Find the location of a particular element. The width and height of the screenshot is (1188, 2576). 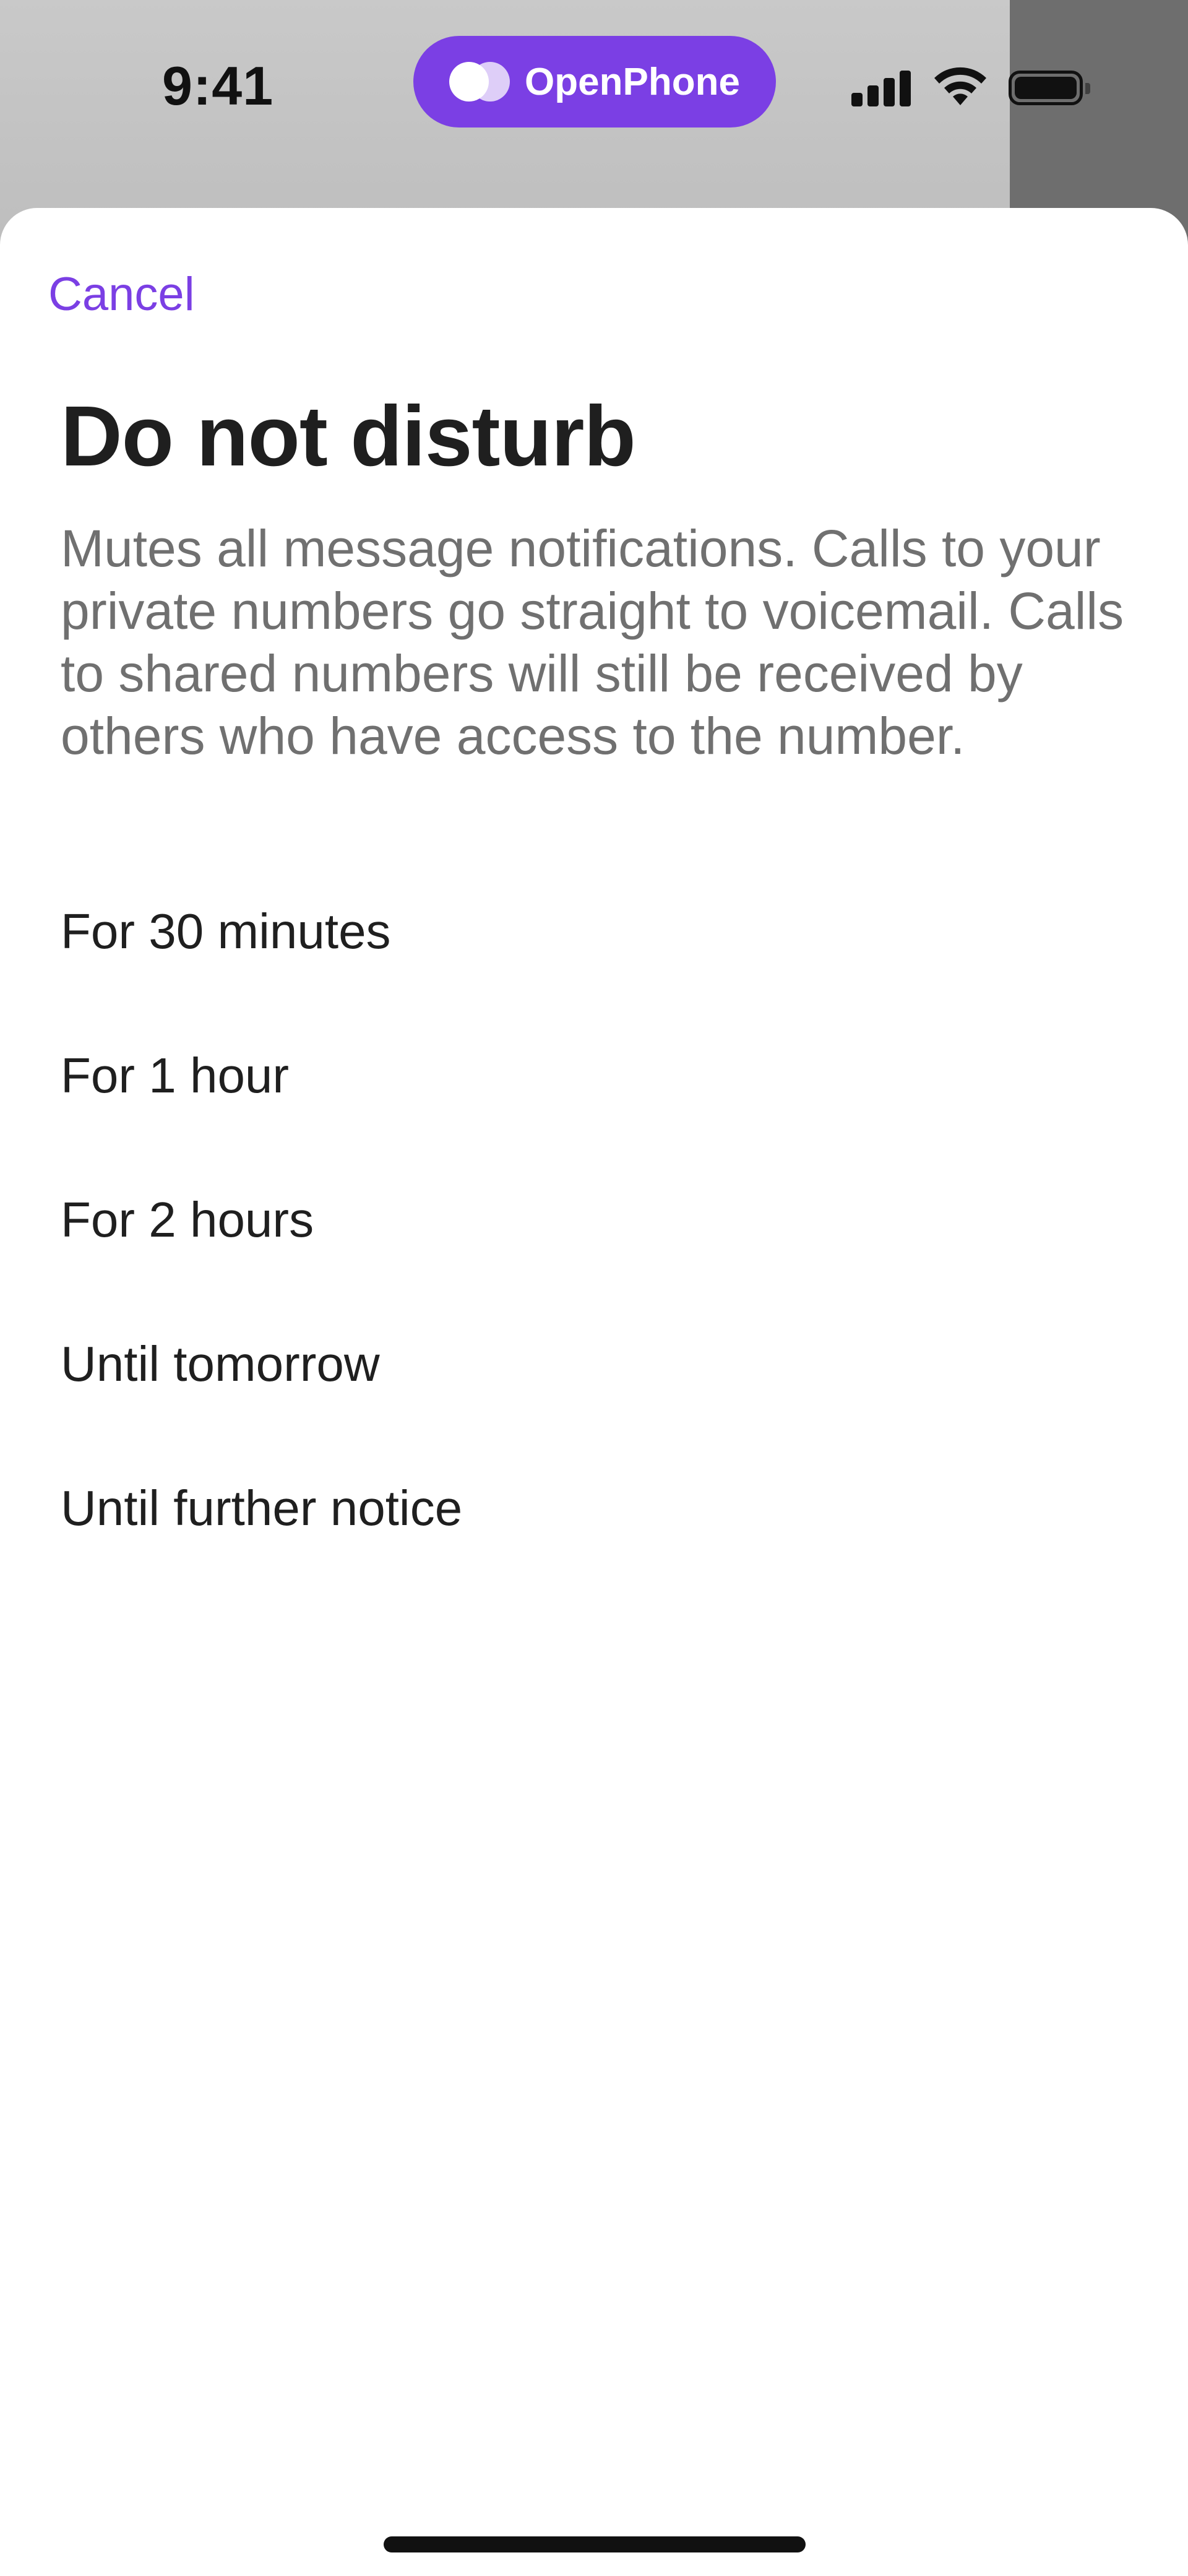

status-time: 9:41 is located at coordinates (218, 85).